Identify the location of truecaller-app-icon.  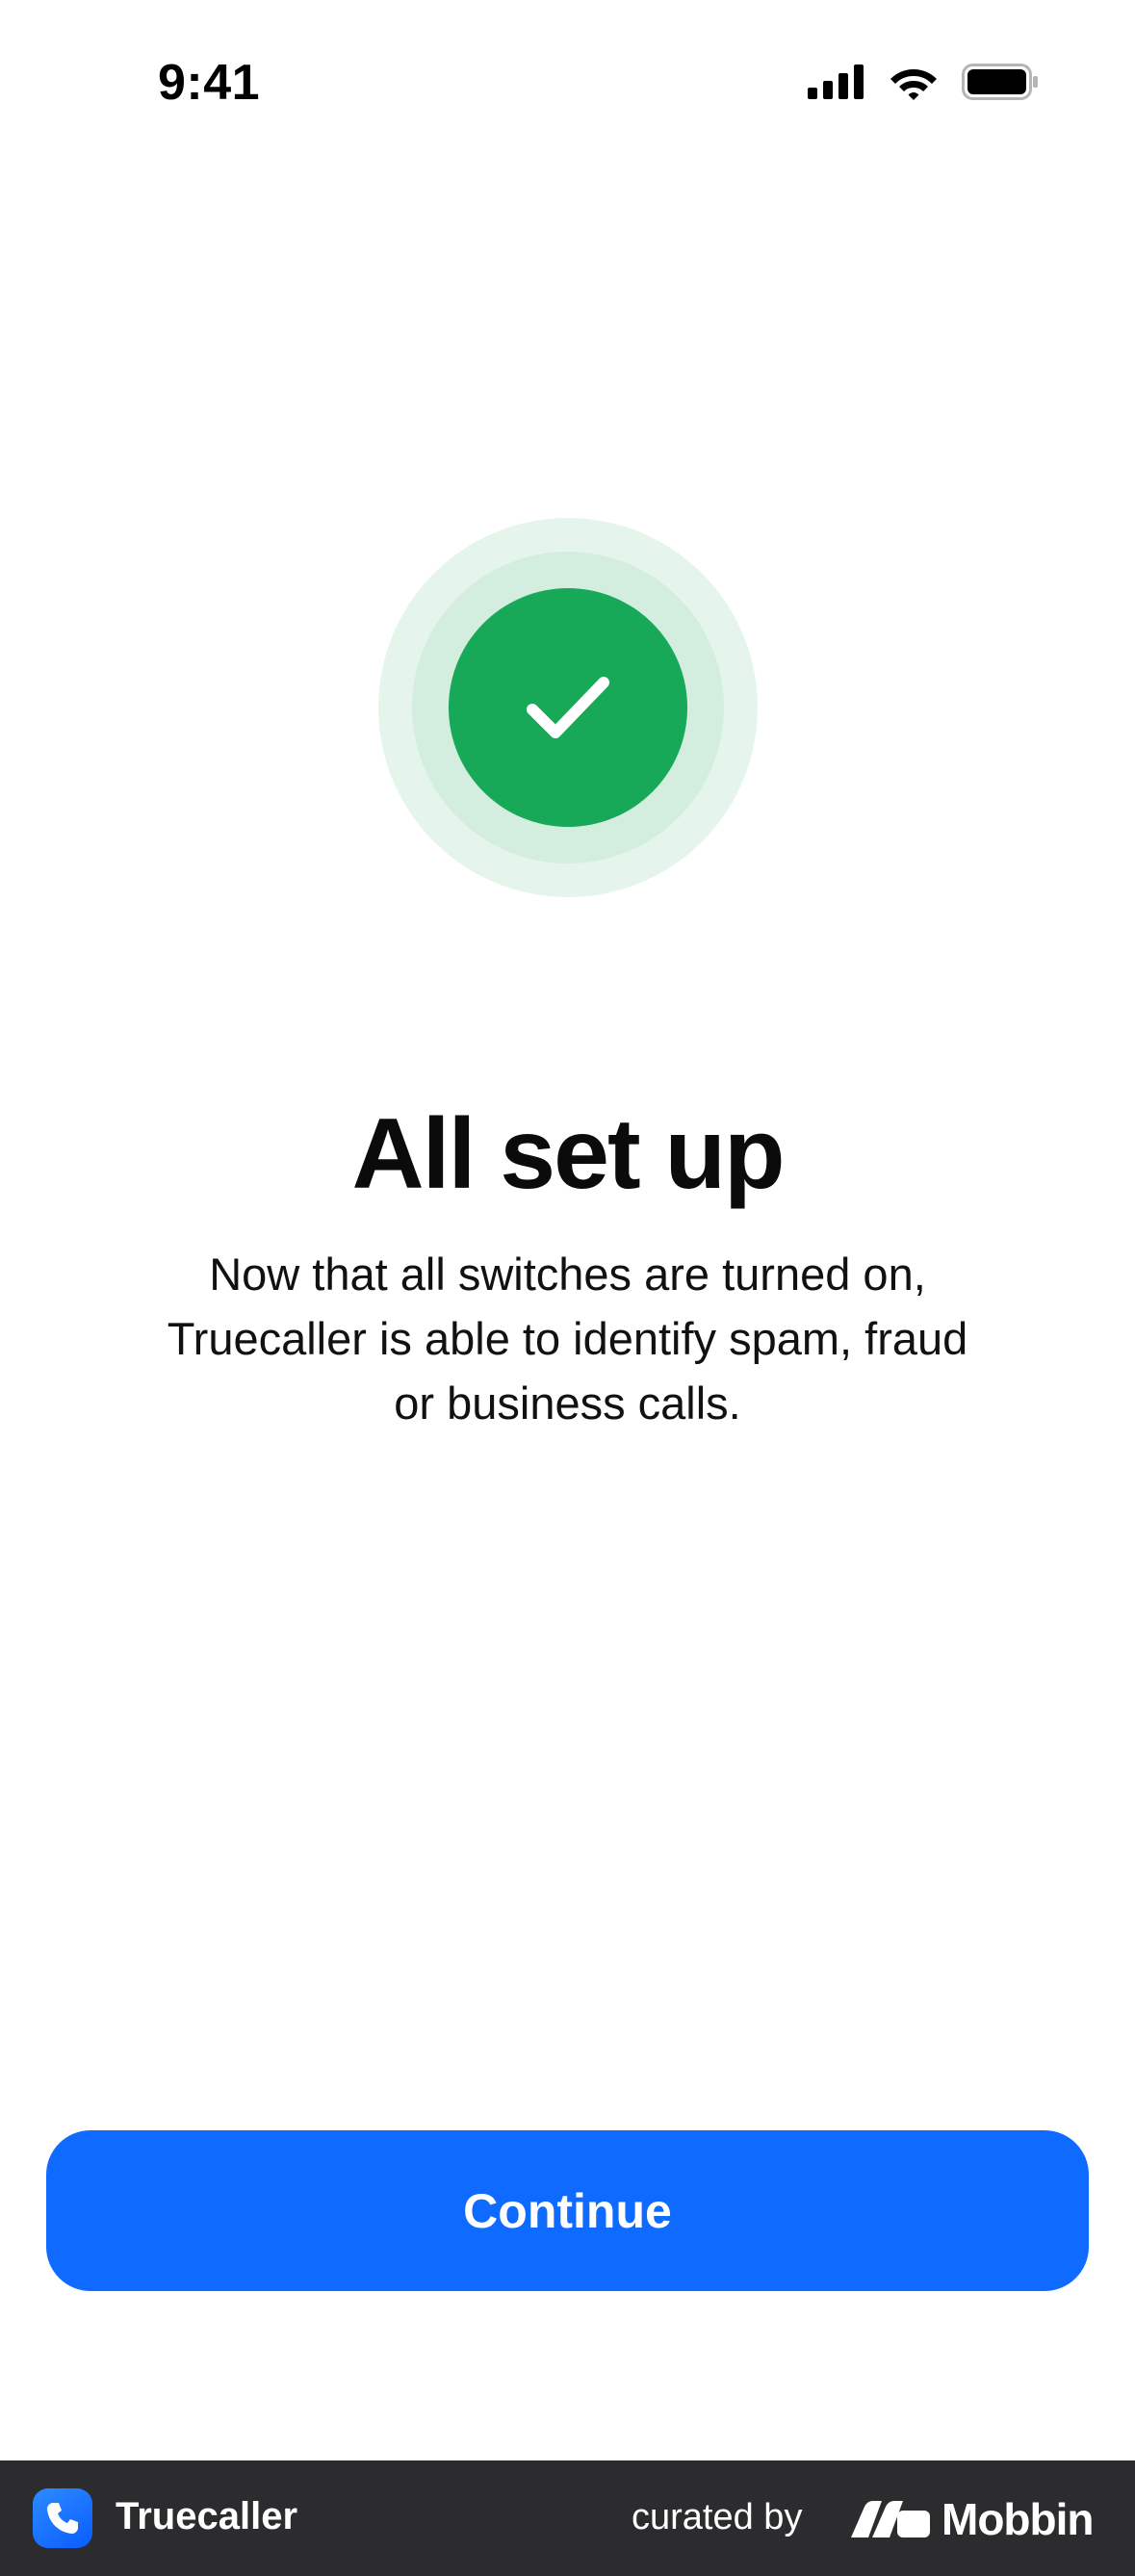
(62, 2518).